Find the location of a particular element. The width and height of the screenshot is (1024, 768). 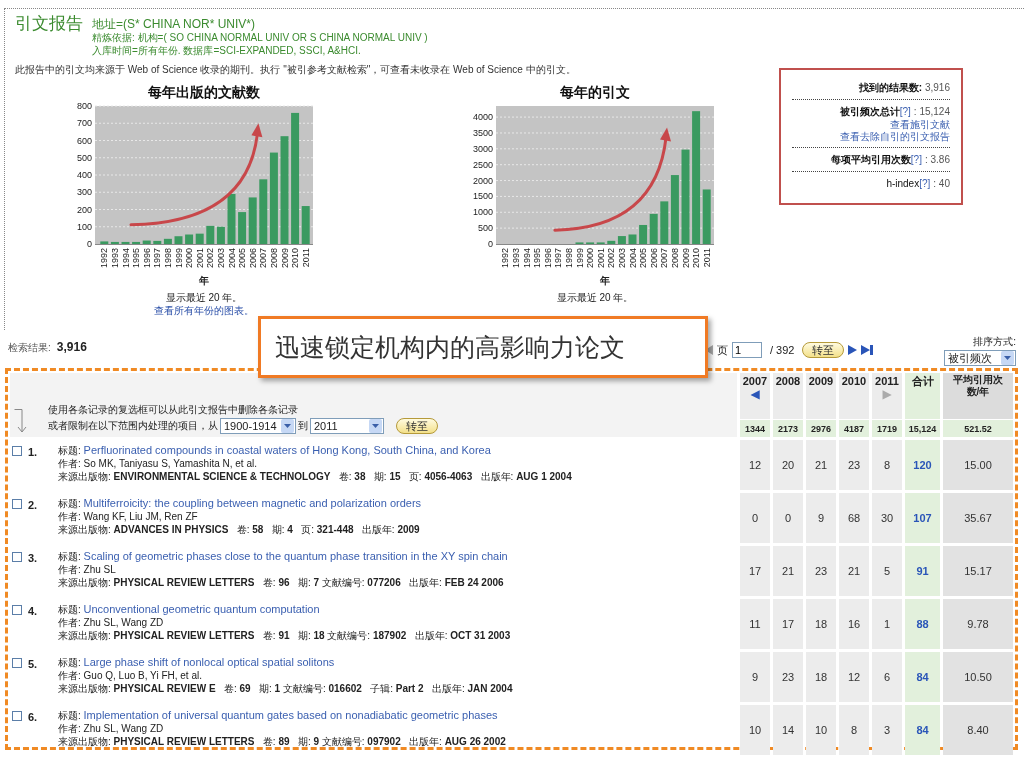

axis-label: 3000 is located at coordinates (482, 148).